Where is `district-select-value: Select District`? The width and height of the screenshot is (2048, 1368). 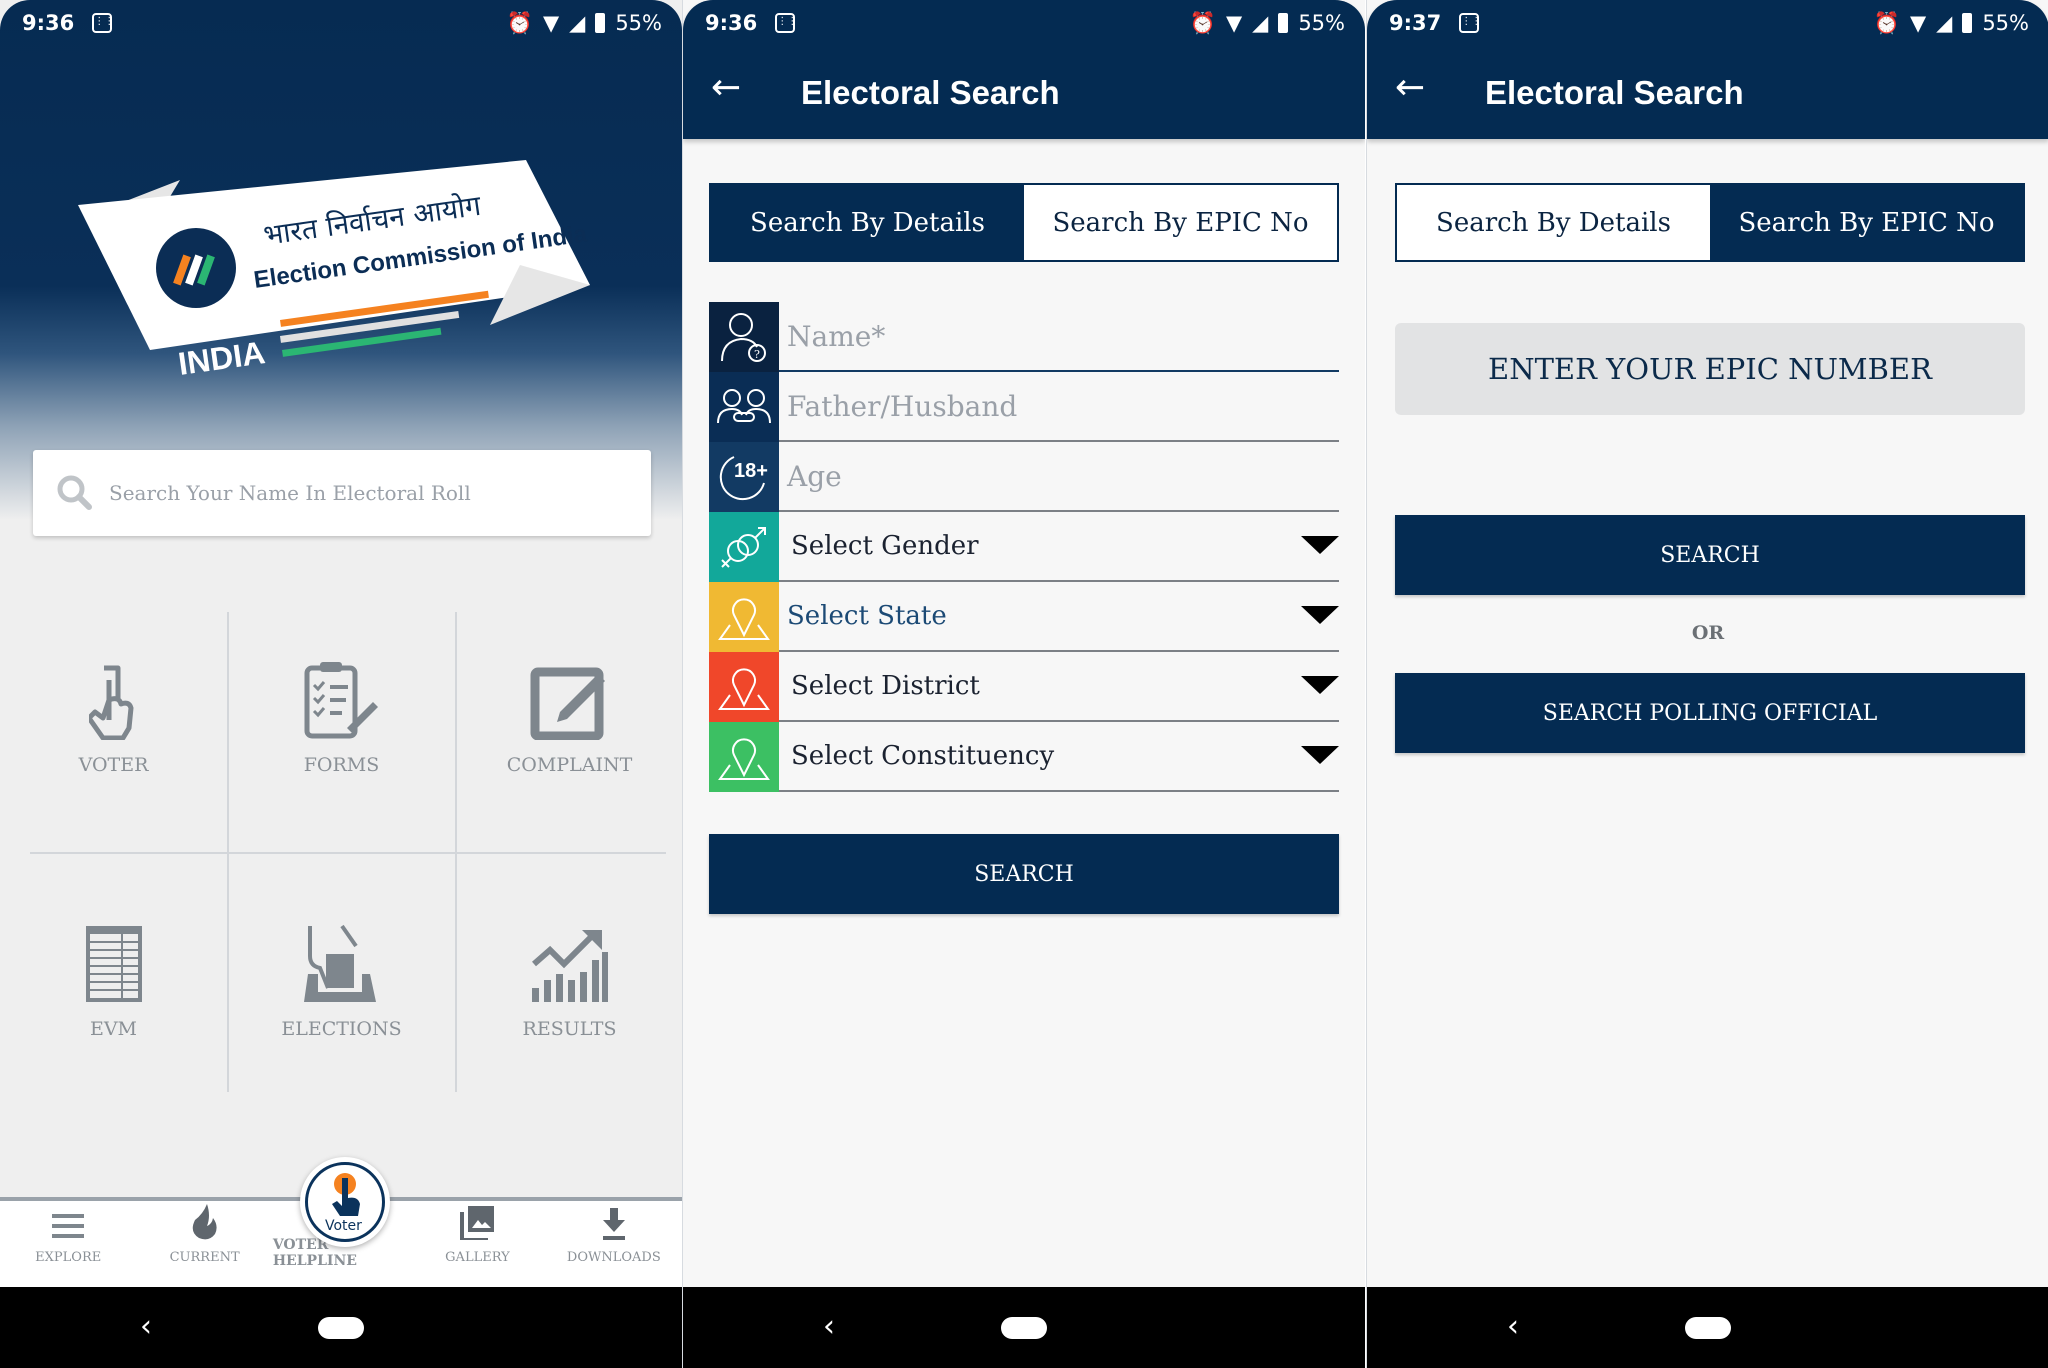 district-select-value: Select District is located at coordinates (885, 686).